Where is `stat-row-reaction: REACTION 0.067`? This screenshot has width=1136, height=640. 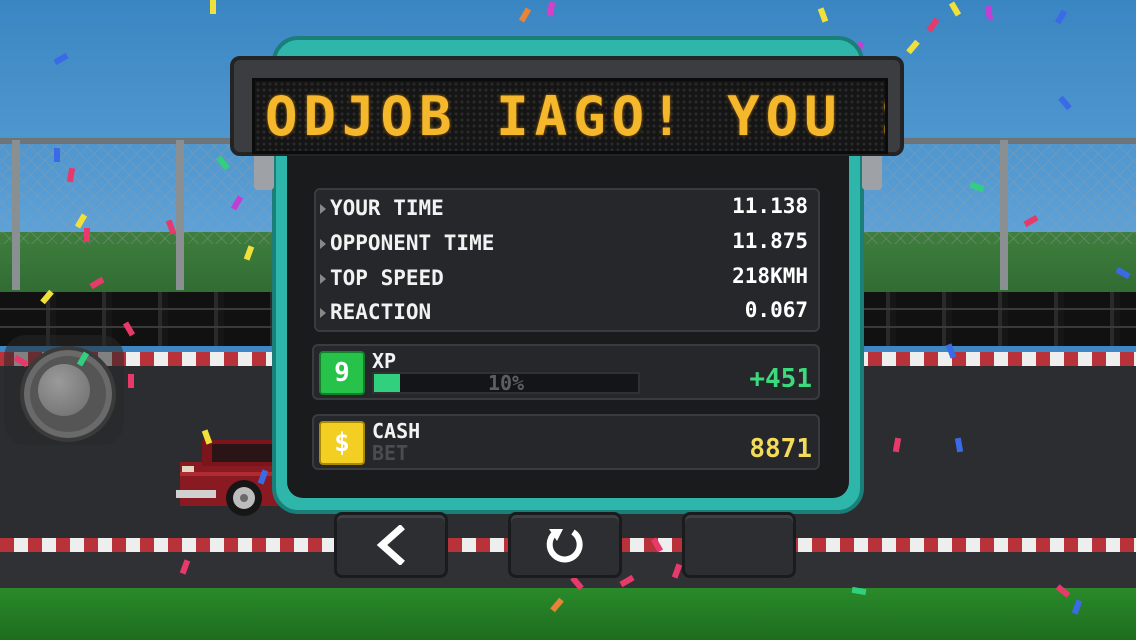 stat-row-reaction: REACTION 0.067 is located at coordinates (567, 313).